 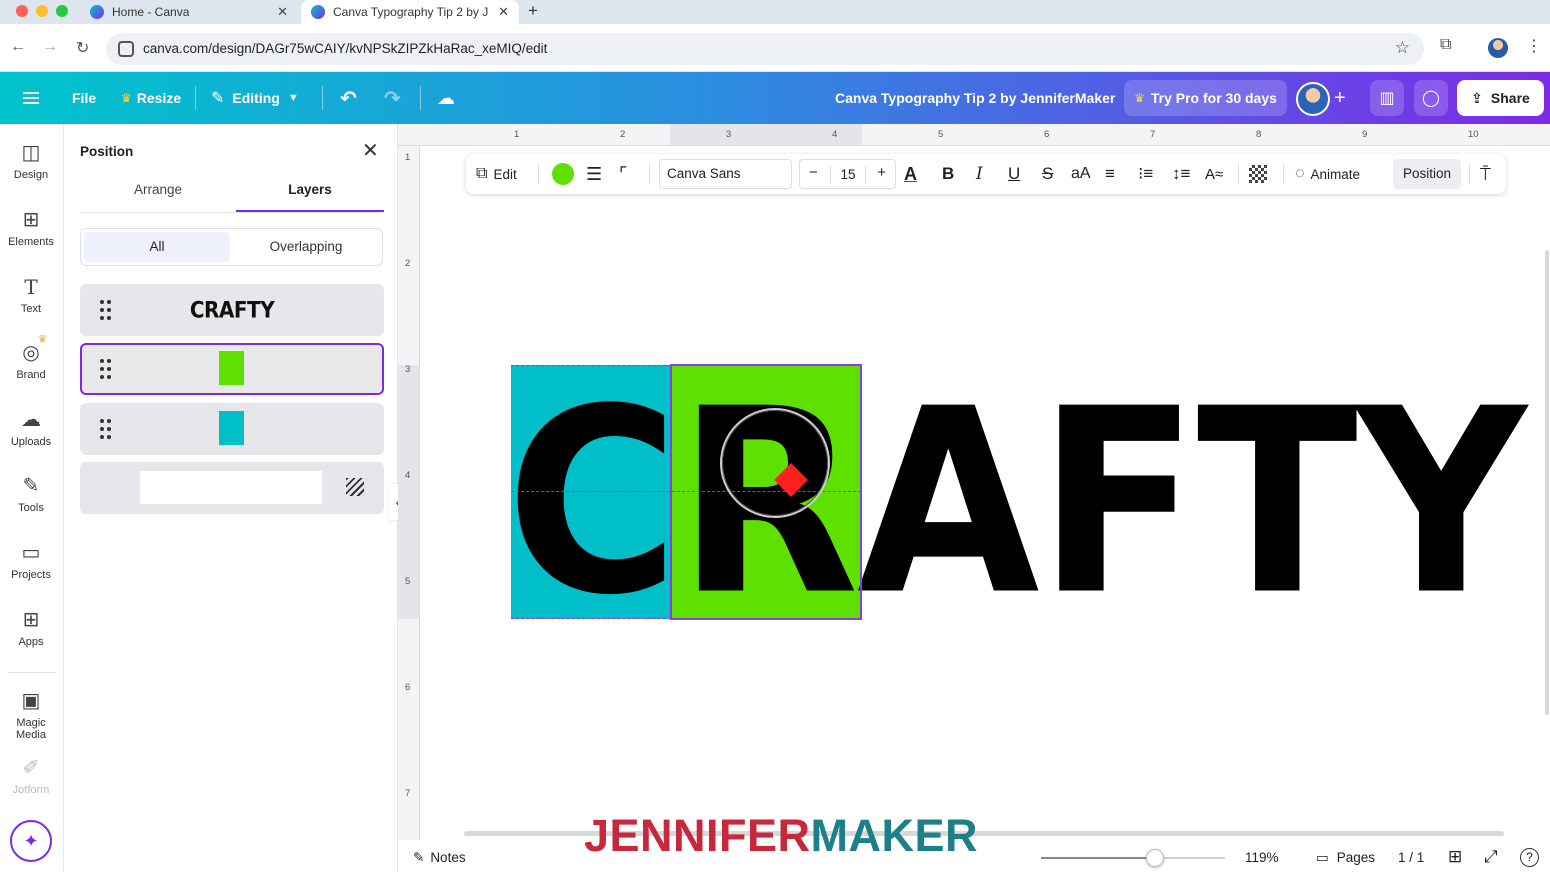 What do you see at coordinates (31, 228) in the screenshot?
I see `rail-item-elements: ⊞ Elements` at bounding box center [31, 228].